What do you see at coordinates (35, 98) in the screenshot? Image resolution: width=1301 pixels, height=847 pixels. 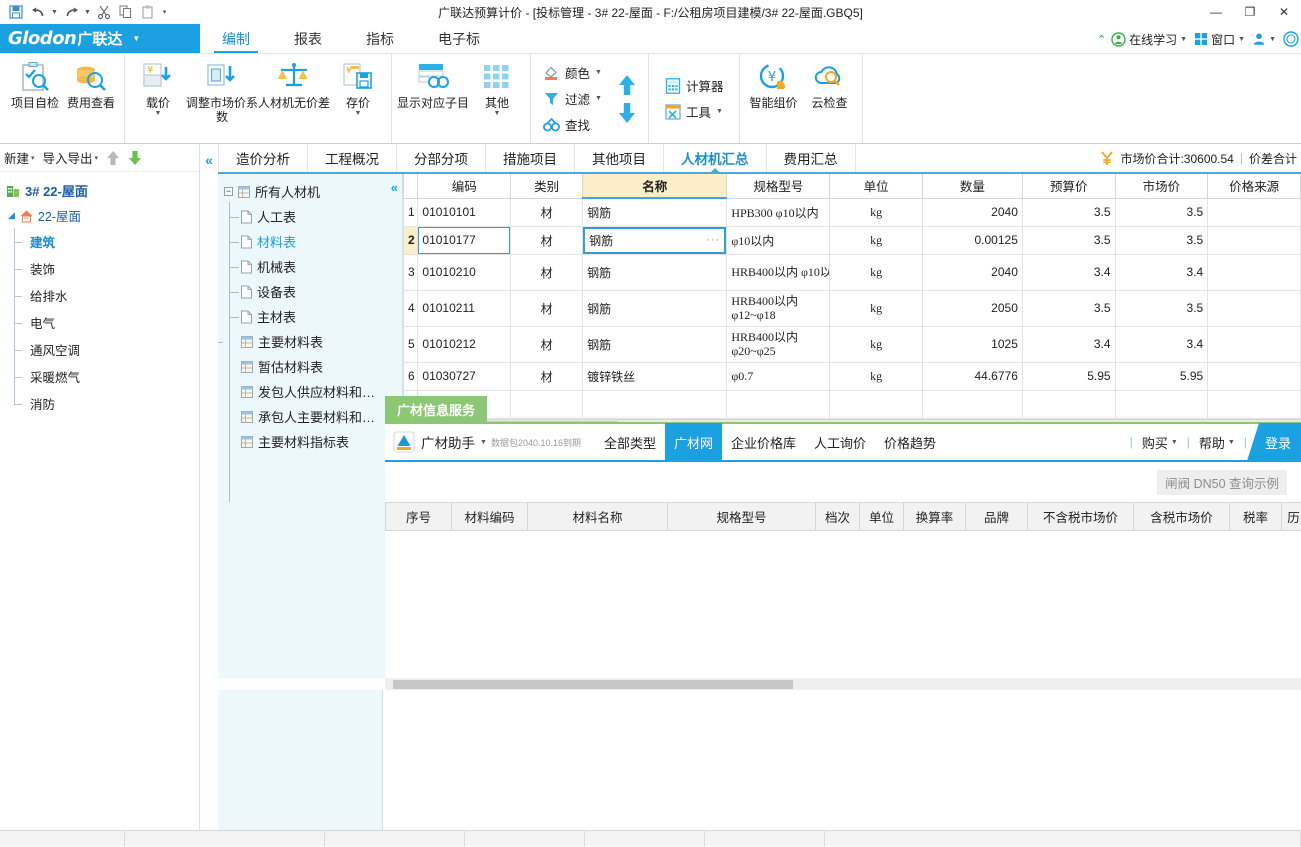 I see `ribbon-button-project-self-check: 项目自检` at bounding box center [35, 98].